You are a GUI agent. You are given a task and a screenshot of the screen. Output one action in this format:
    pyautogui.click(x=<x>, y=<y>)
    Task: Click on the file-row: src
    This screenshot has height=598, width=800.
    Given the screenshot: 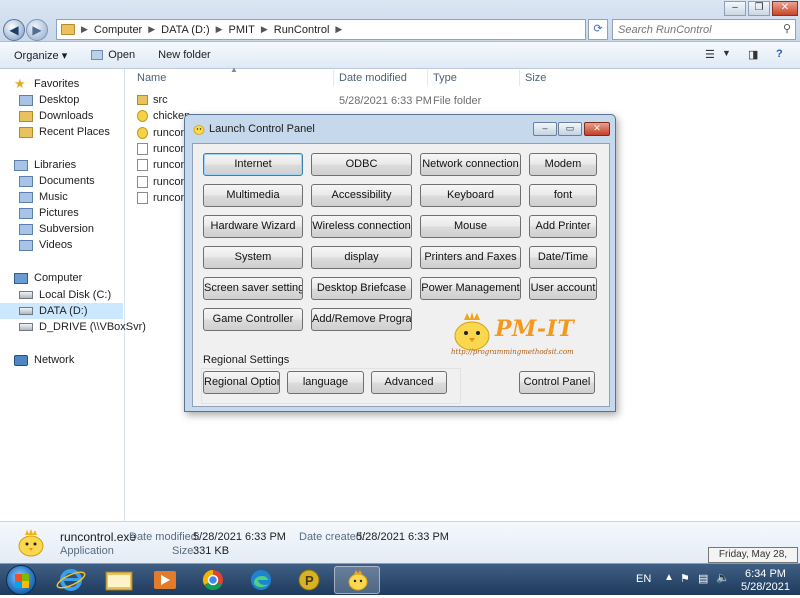 What is the action you would take?
    pyautogui.click(x=152, y=100)
    